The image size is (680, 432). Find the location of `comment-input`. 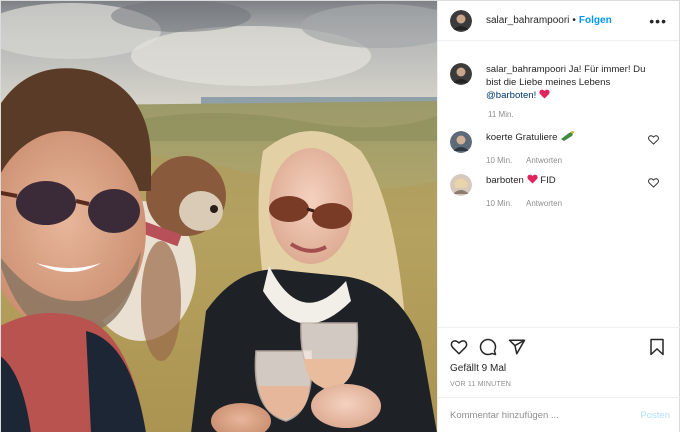

comment-input is located at coordinates (541, 415).